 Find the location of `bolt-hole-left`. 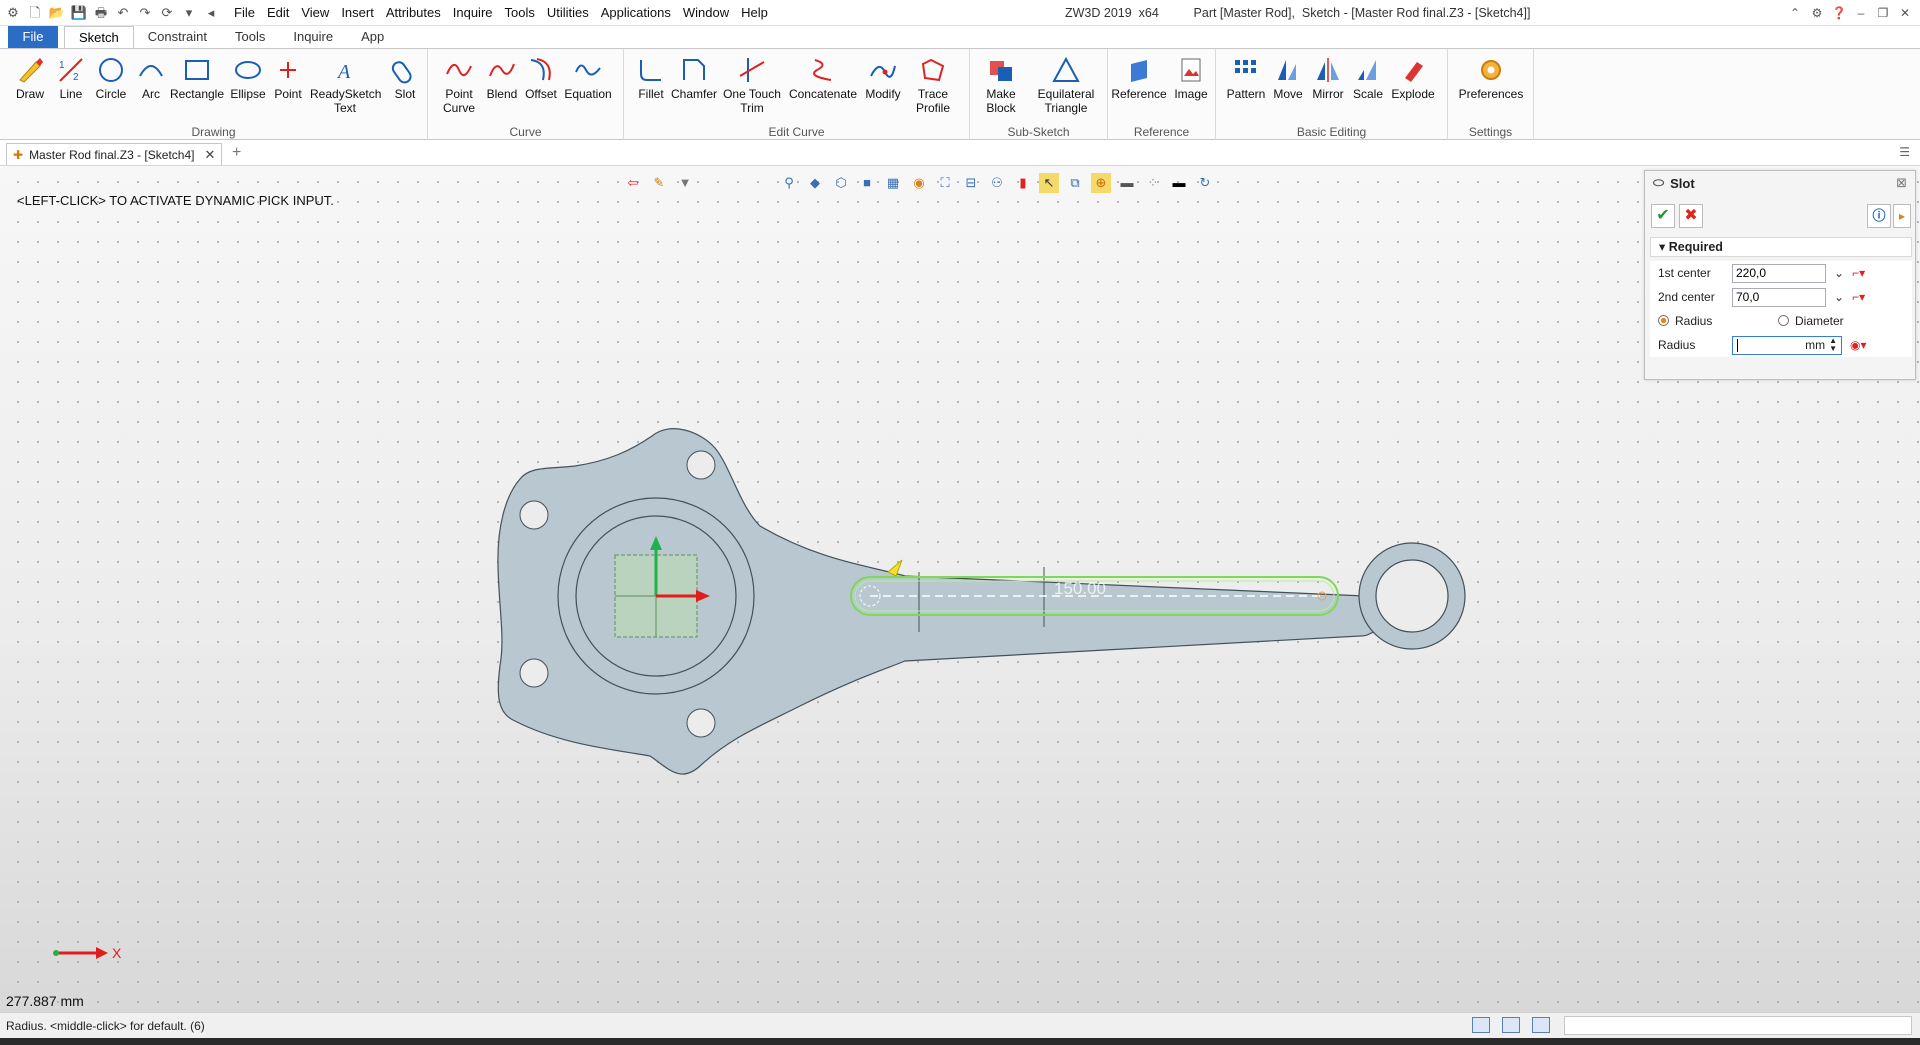

bolt-hole-left is located at coordinates (534, 515).